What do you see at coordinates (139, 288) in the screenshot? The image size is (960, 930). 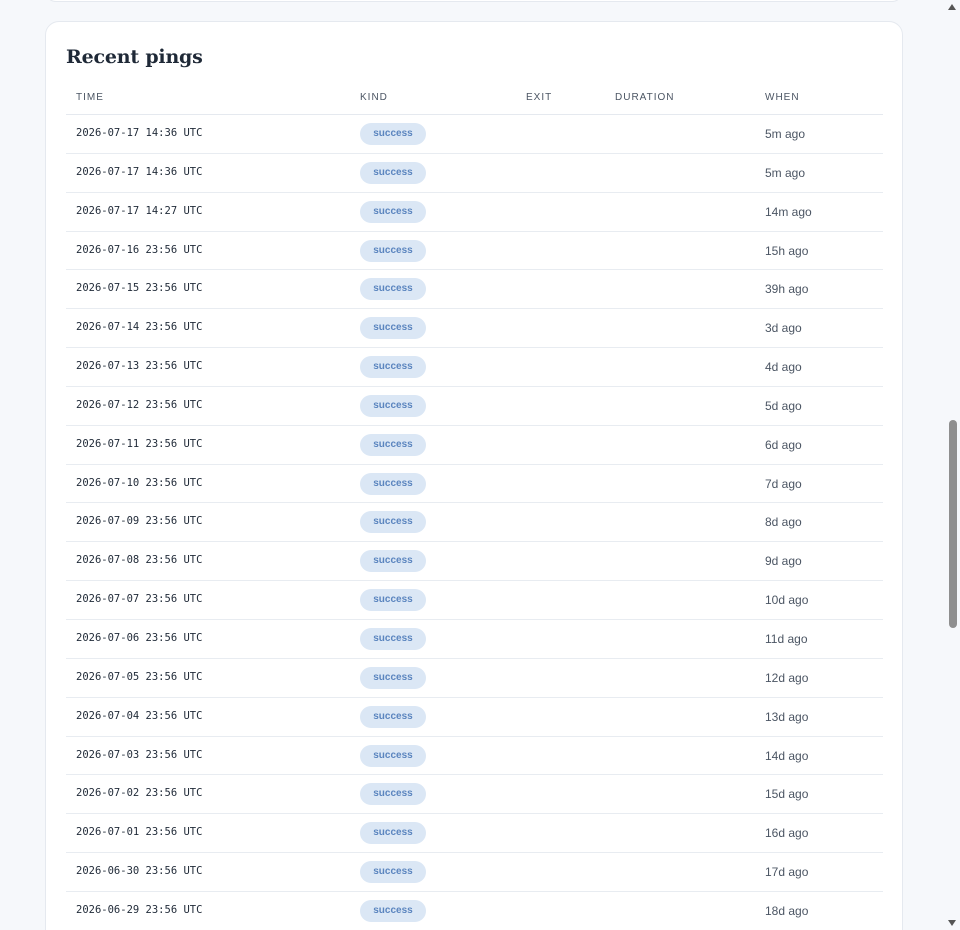 I see `cell-time: 2026-07-15 23:56 UTC` at bounding box center [139, 288].